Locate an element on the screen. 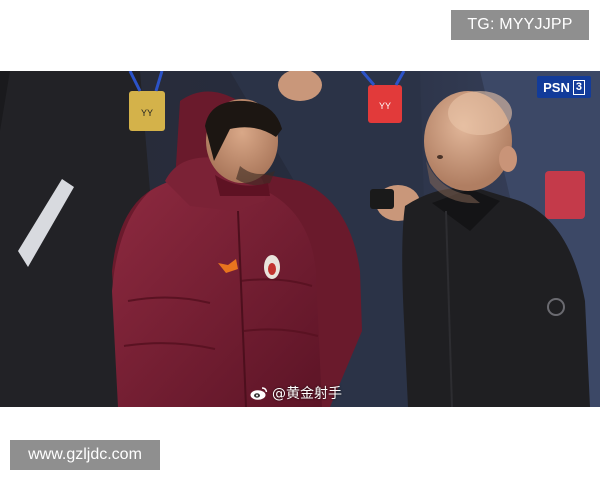  broadcaster-logo-text: PSN is located at coordinates (556, 87).